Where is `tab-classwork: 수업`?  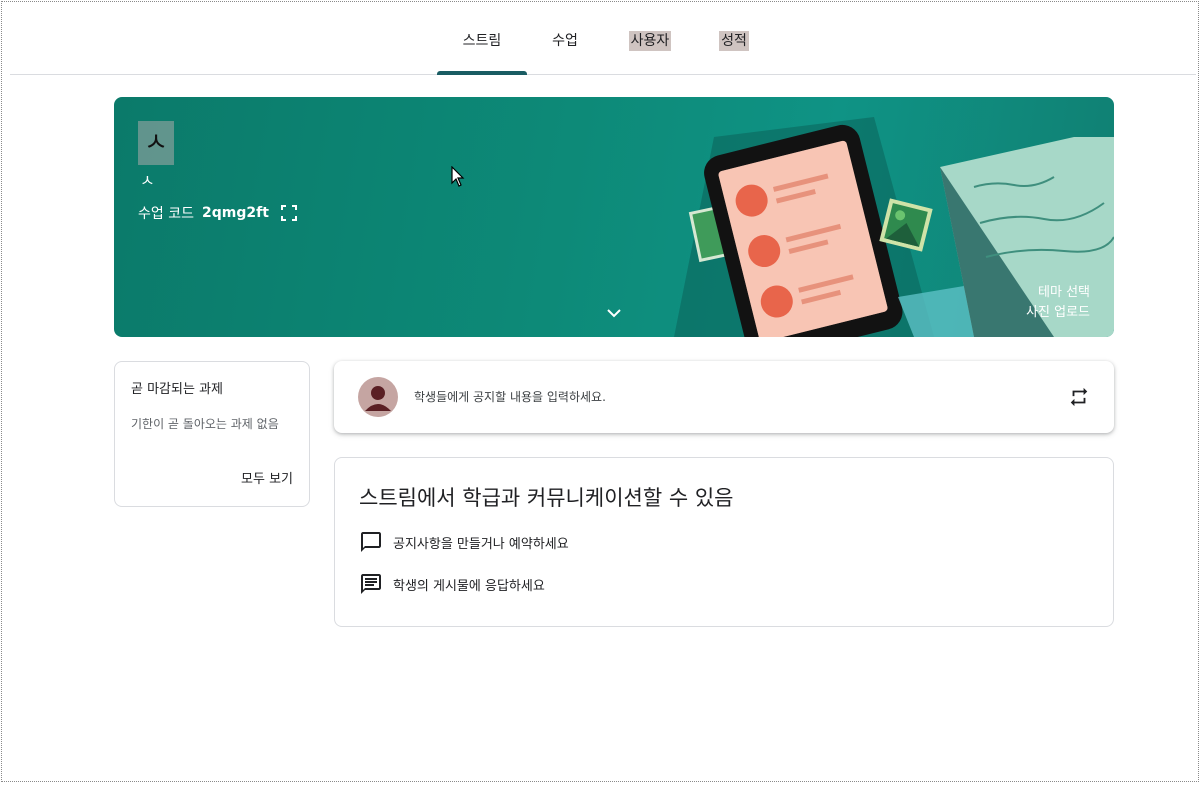 tab-classwork: 수업 is located at coordinates (565, 42).